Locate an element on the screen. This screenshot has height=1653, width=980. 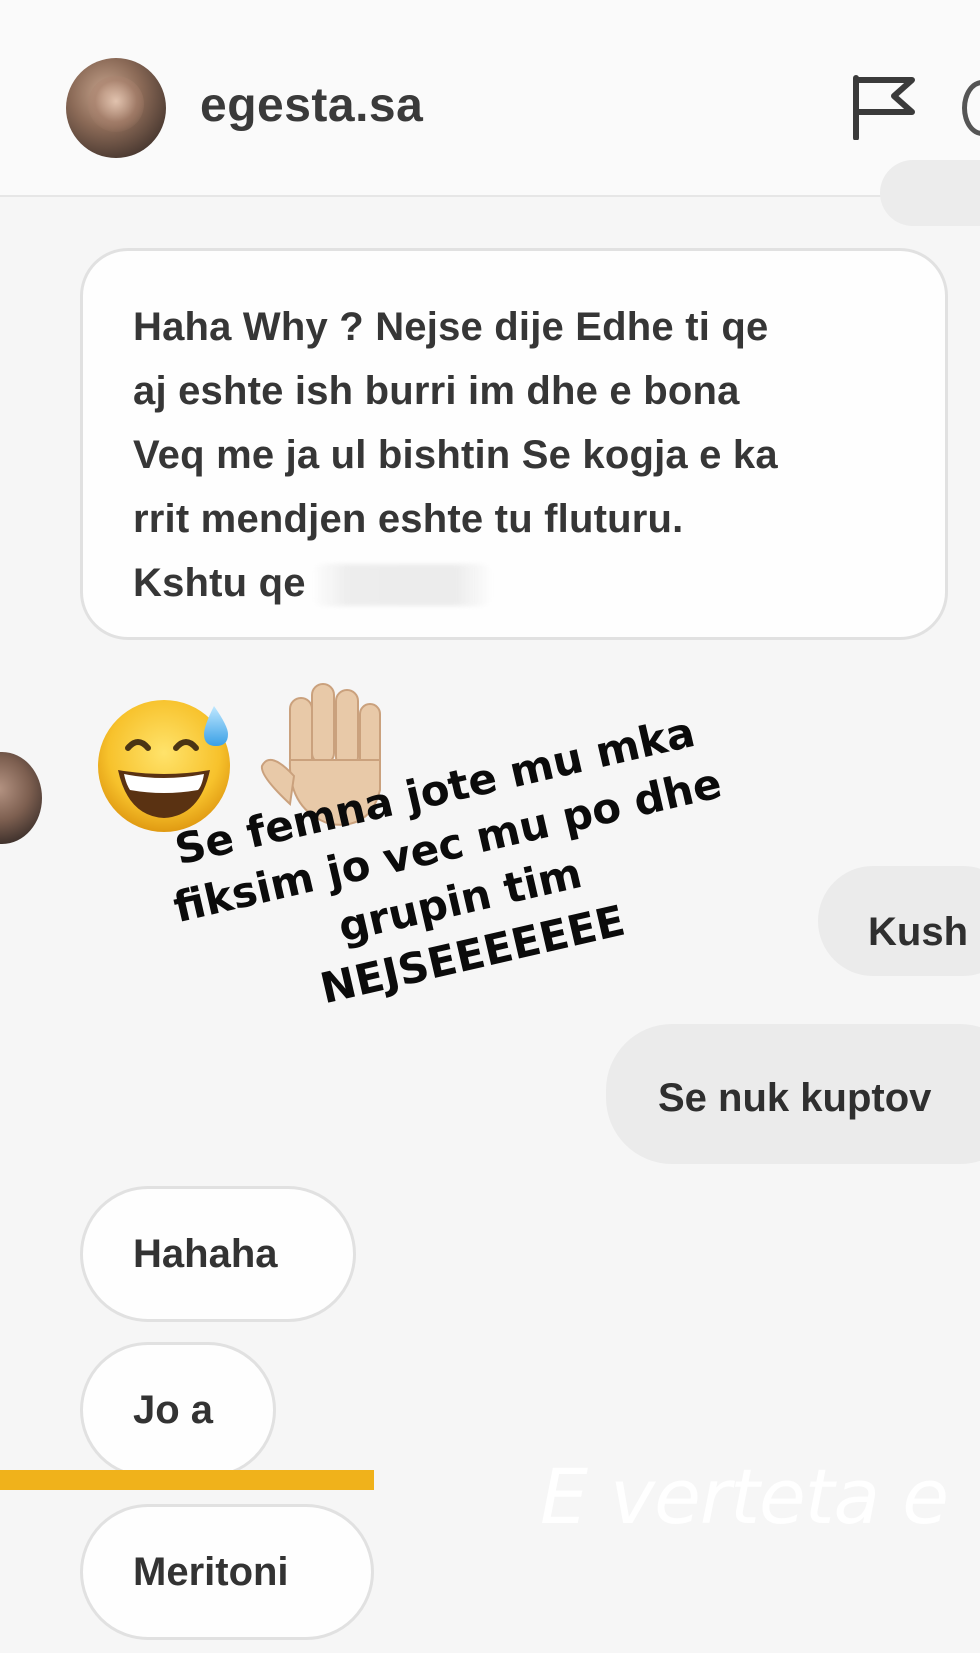
message-text: Jo a is located at coordinates (173, 1409).